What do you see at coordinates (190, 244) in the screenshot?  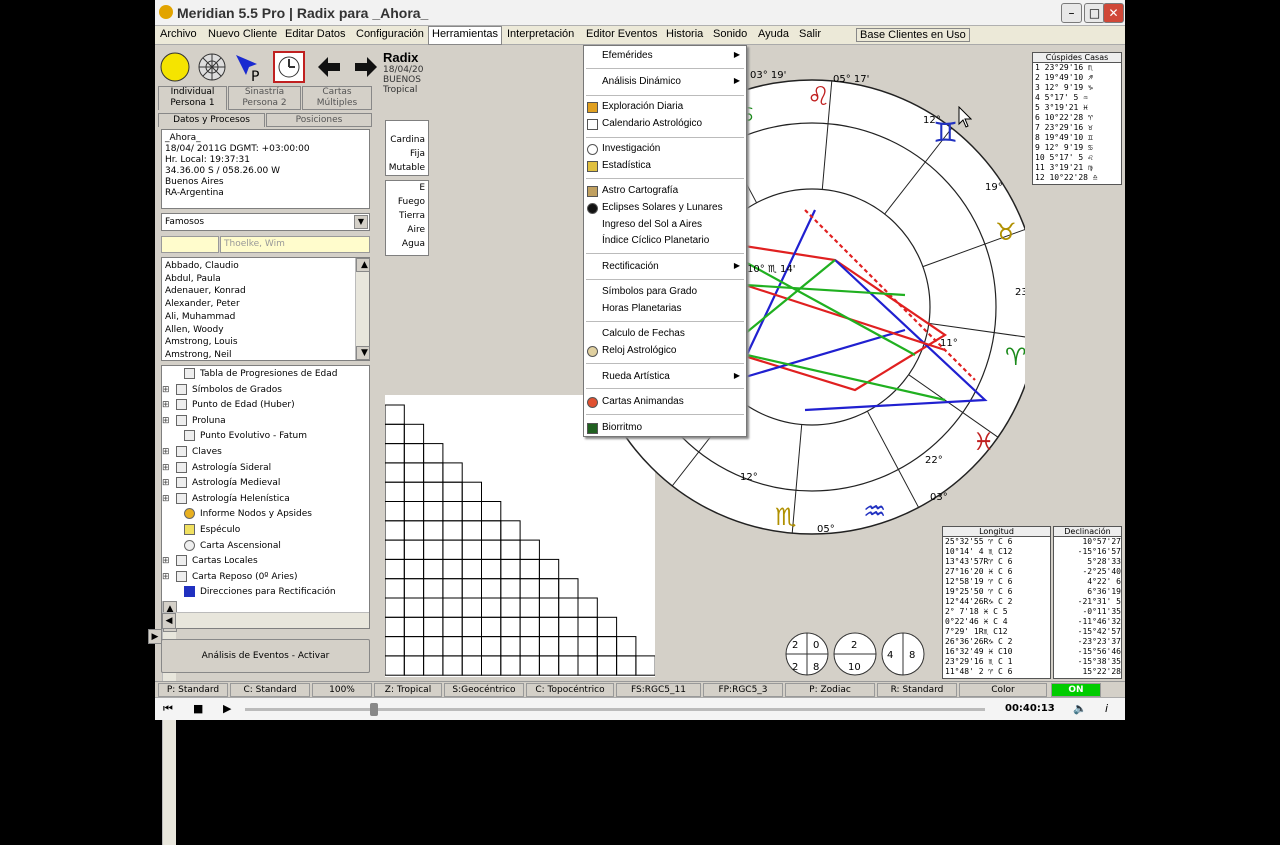 I see `search-input` at bounding box center [190, 244].